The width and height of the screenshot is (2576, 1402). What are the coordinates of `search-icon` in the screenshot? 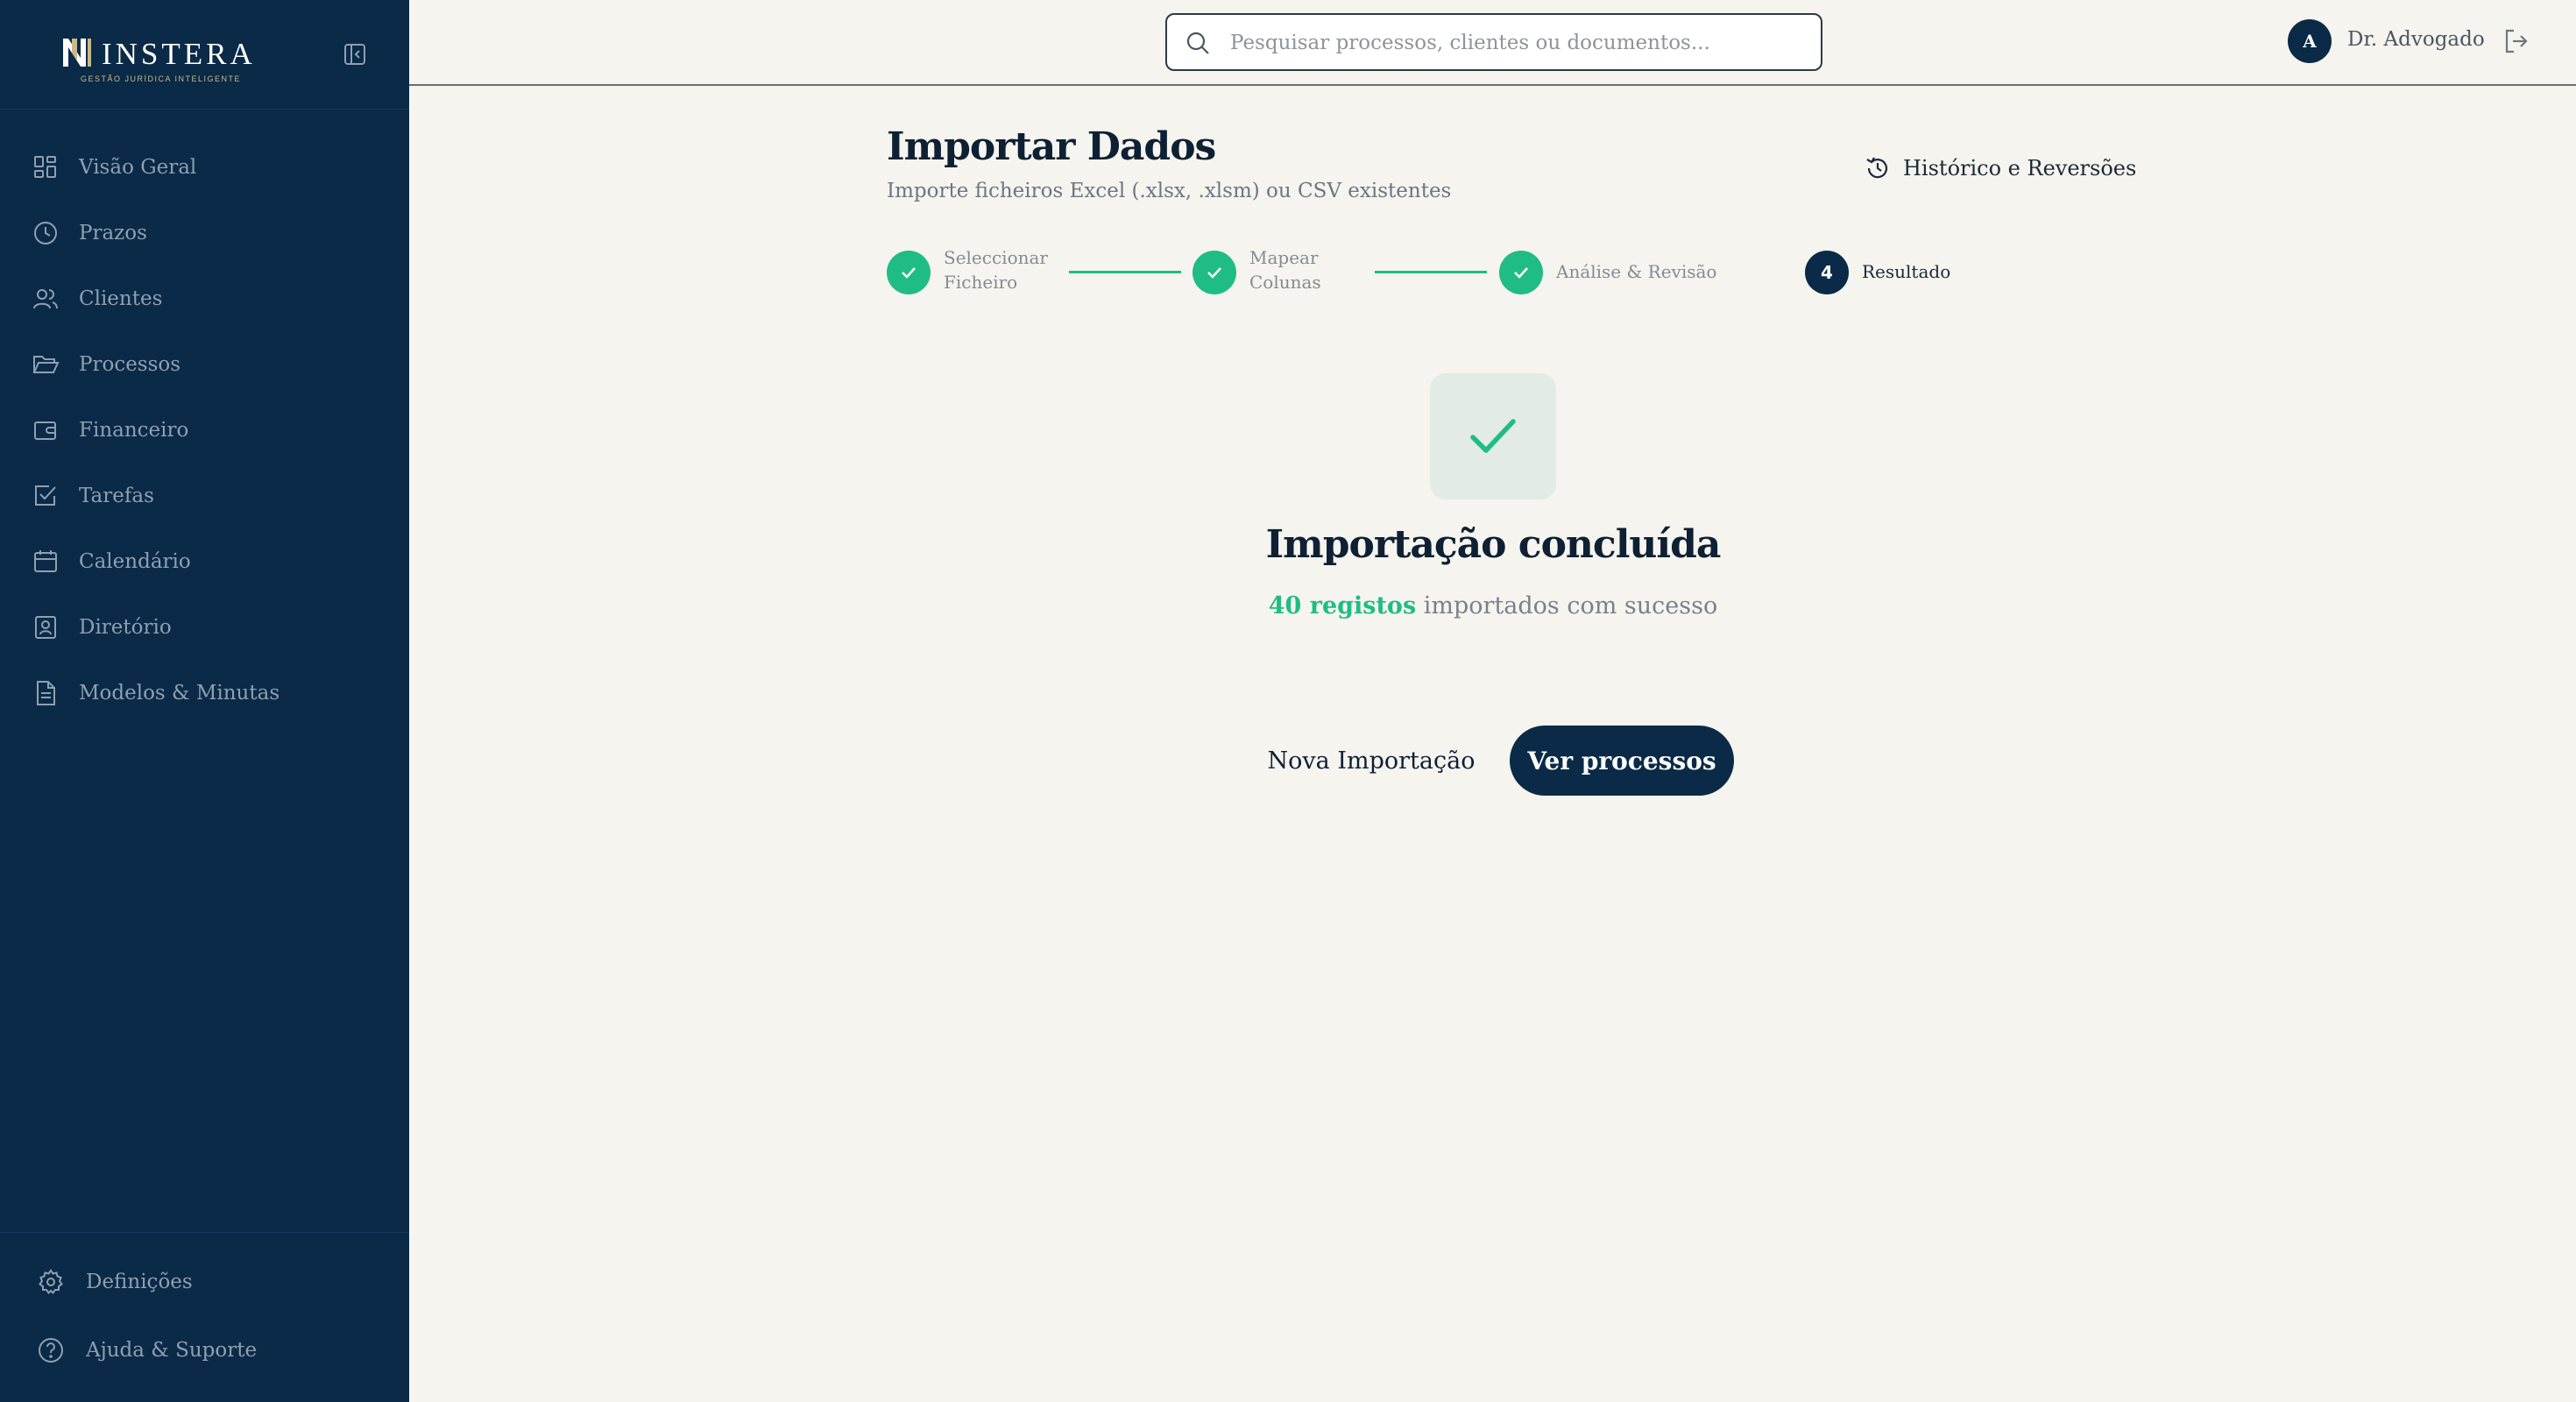 It's located at (1197, 43).